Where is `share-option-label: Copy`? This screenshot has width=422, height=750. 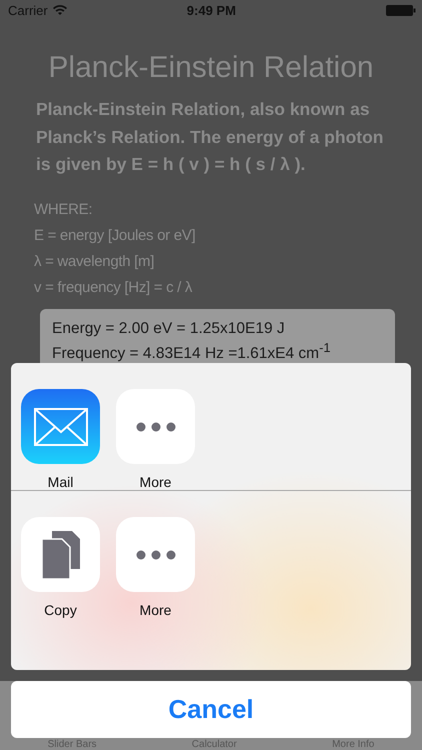
share-option-label: Copy is located at coordinates (60, 610).